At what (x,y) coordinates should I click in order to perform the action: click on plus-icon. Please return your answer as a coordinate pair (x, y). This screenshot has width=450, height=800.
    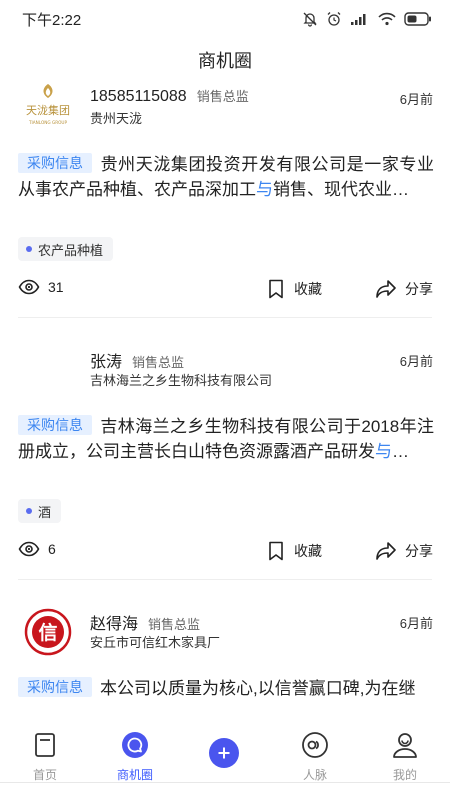
    Looking at the image, I should click on (224, 753).